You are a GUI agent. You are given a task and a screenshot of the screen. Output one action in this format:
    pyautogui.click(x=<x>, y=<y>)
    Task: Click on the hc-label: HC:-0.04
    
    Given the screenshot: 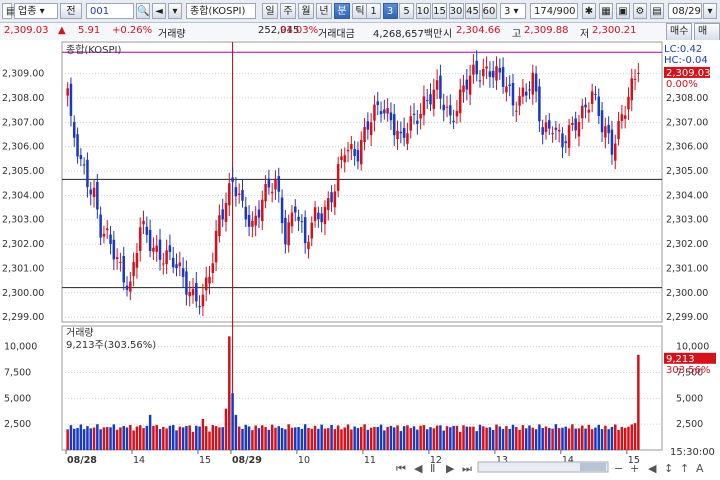 What is the action you would take?
    pyautogui.click(x=686, y=60)
    